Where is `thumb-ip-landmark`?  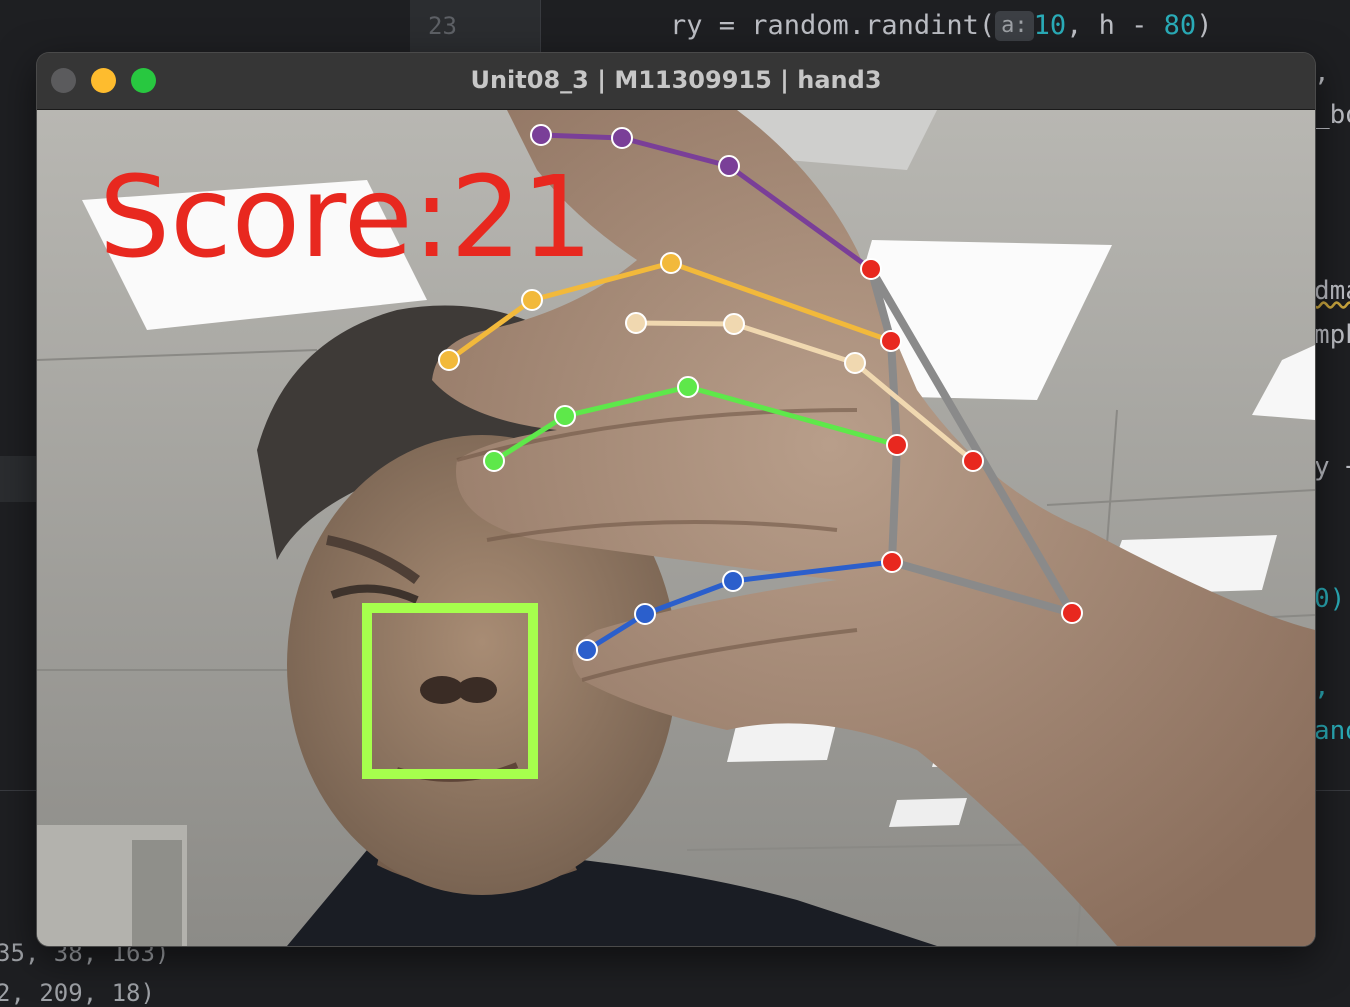
thumb-ip-landmark is located at coordinates (645, 614).